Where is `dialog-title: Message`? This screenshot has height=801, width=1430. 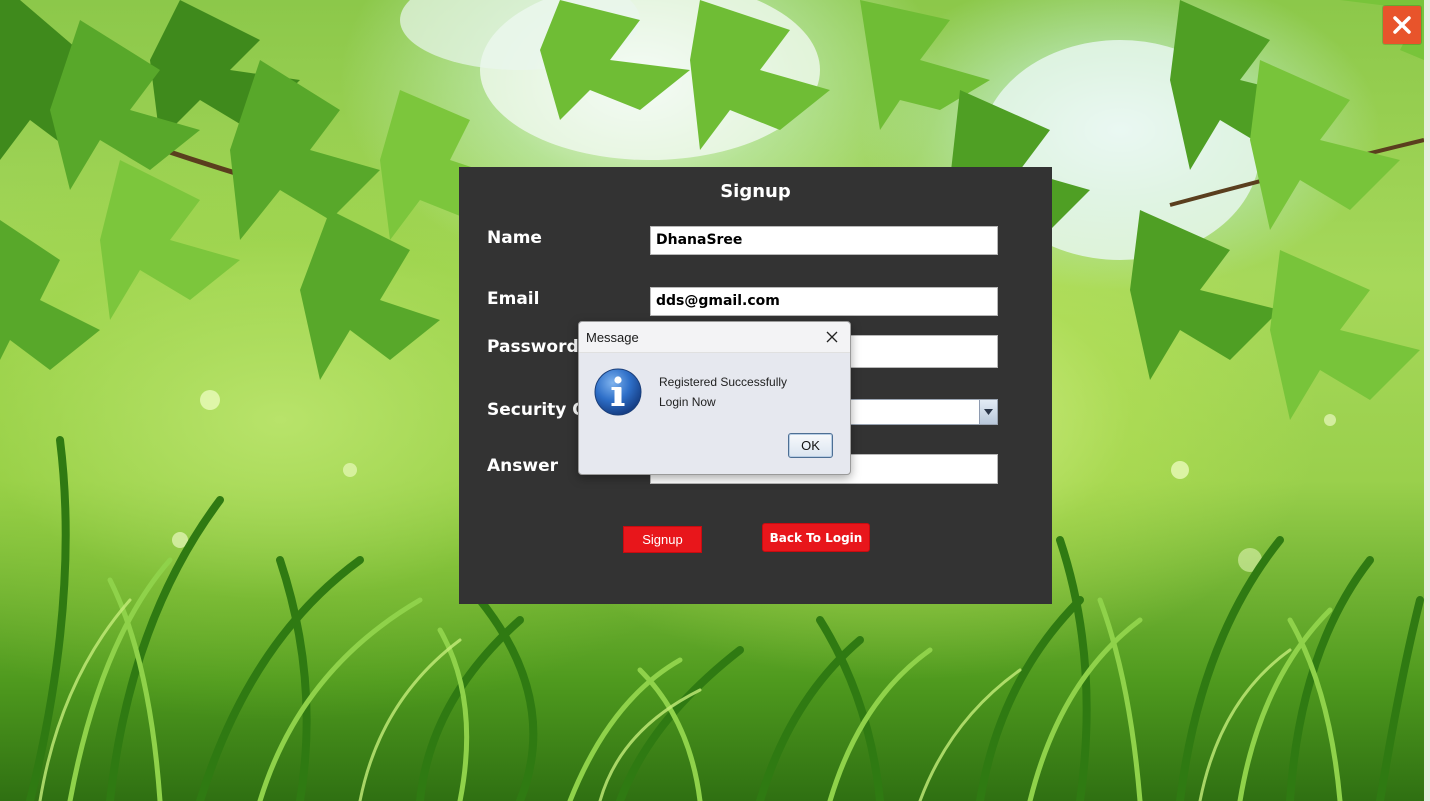
dialog-title: Message is located at coordinates (612, 337).